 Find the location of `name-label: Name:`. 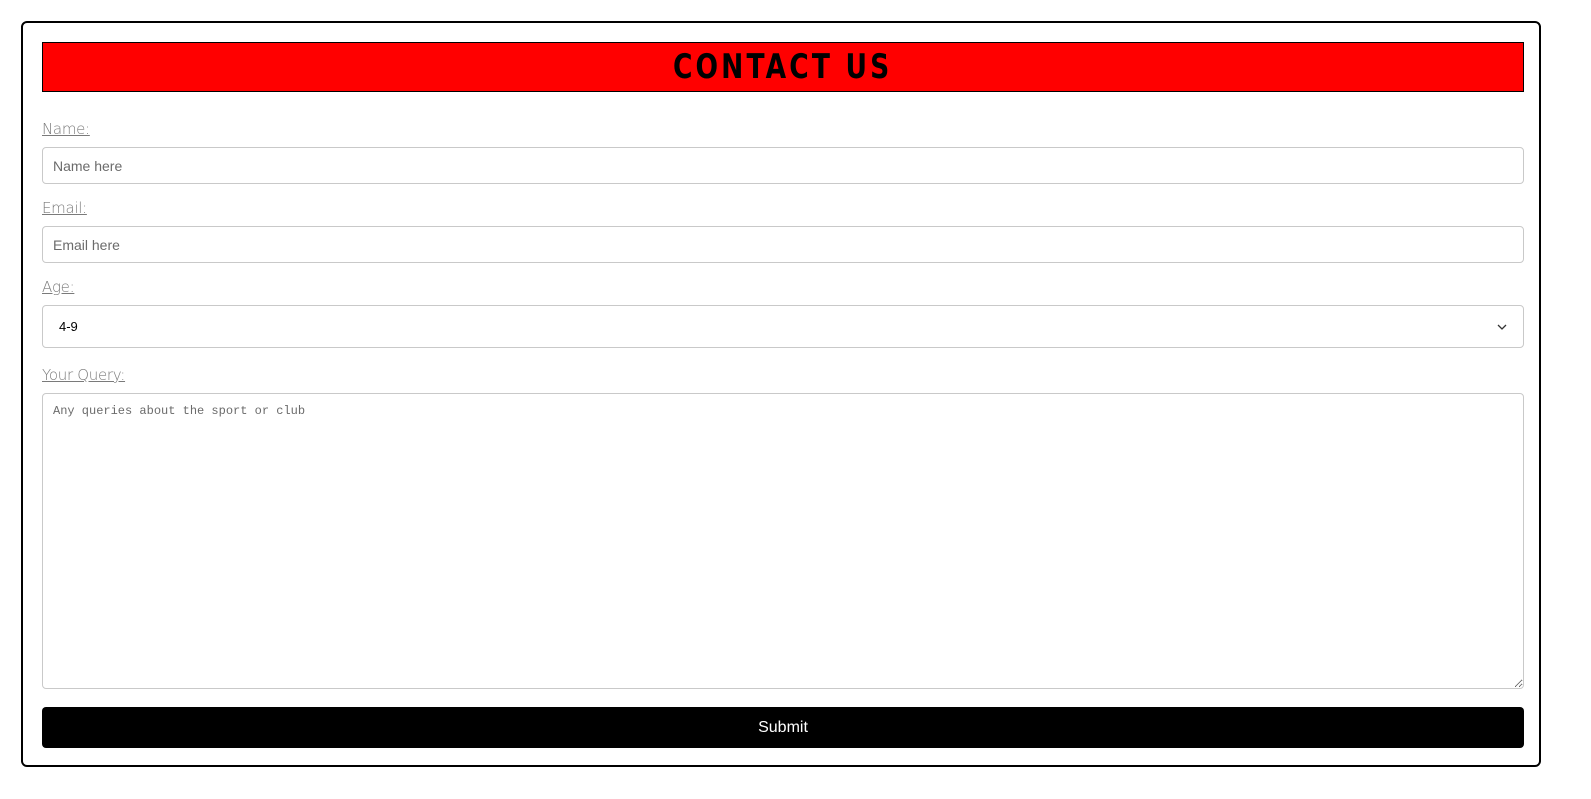

name-label: Name: is located at coordinates (66, 129).